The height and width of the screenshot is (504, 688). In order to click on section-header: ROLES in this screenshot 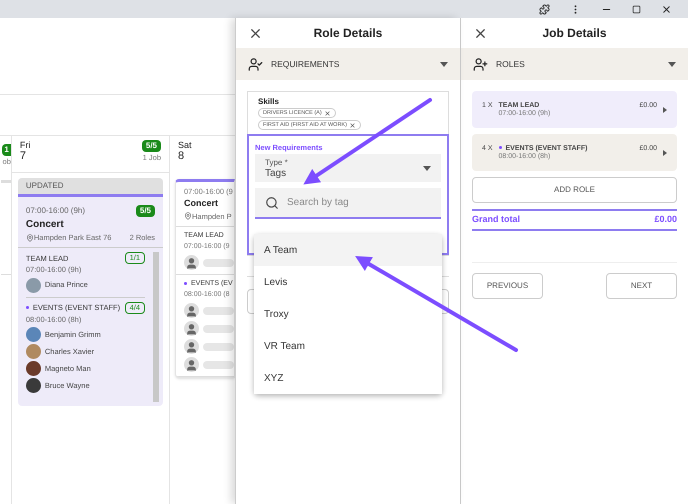, I will do `click(574, 64)`.